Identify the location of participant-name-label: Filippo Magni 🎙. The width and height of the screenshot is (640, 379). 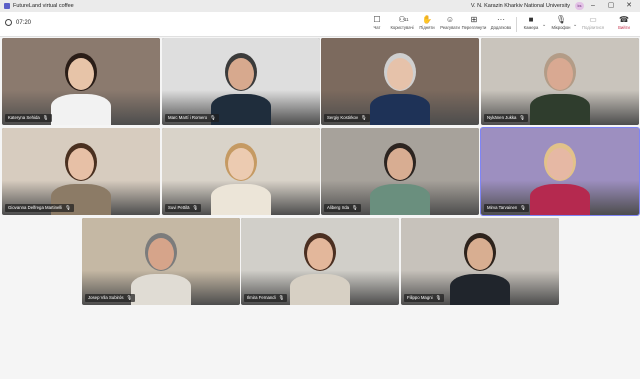
(424, 298).